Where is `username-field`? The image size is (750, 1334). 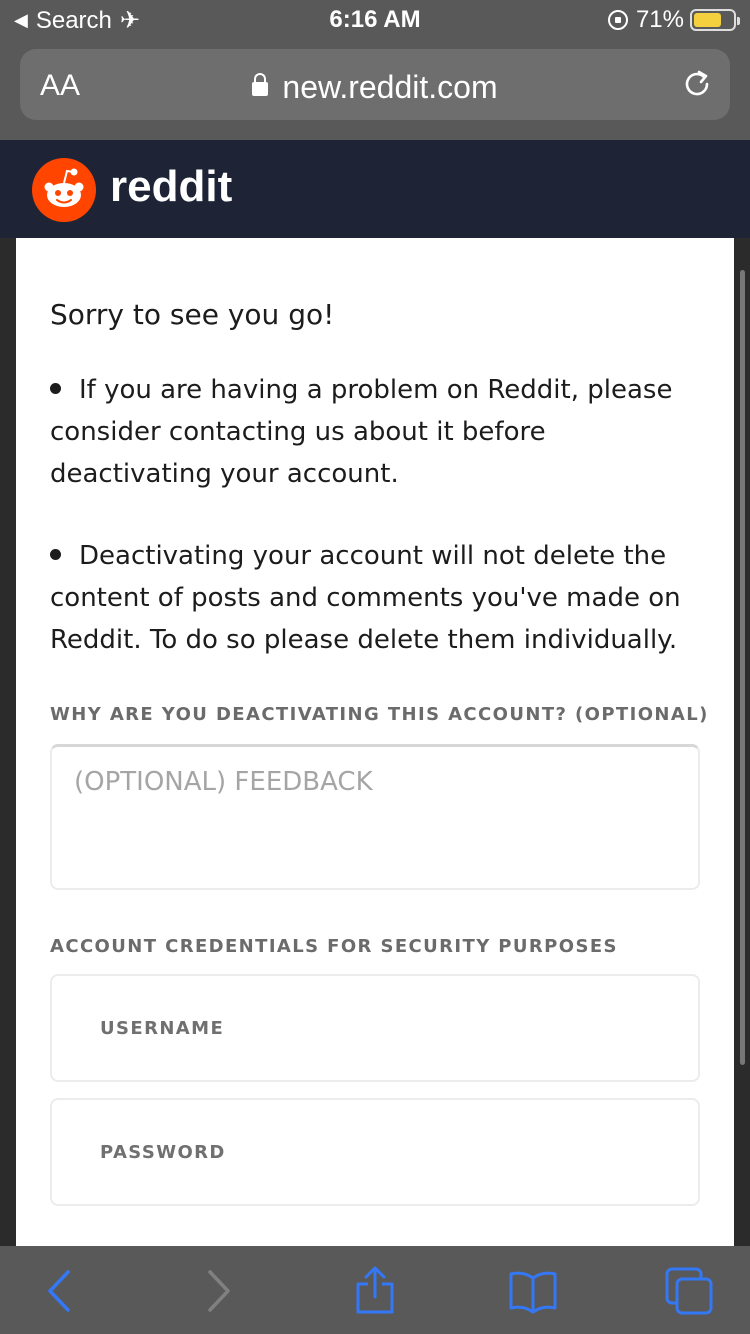 username-field is located at coordinates (375, 1028).